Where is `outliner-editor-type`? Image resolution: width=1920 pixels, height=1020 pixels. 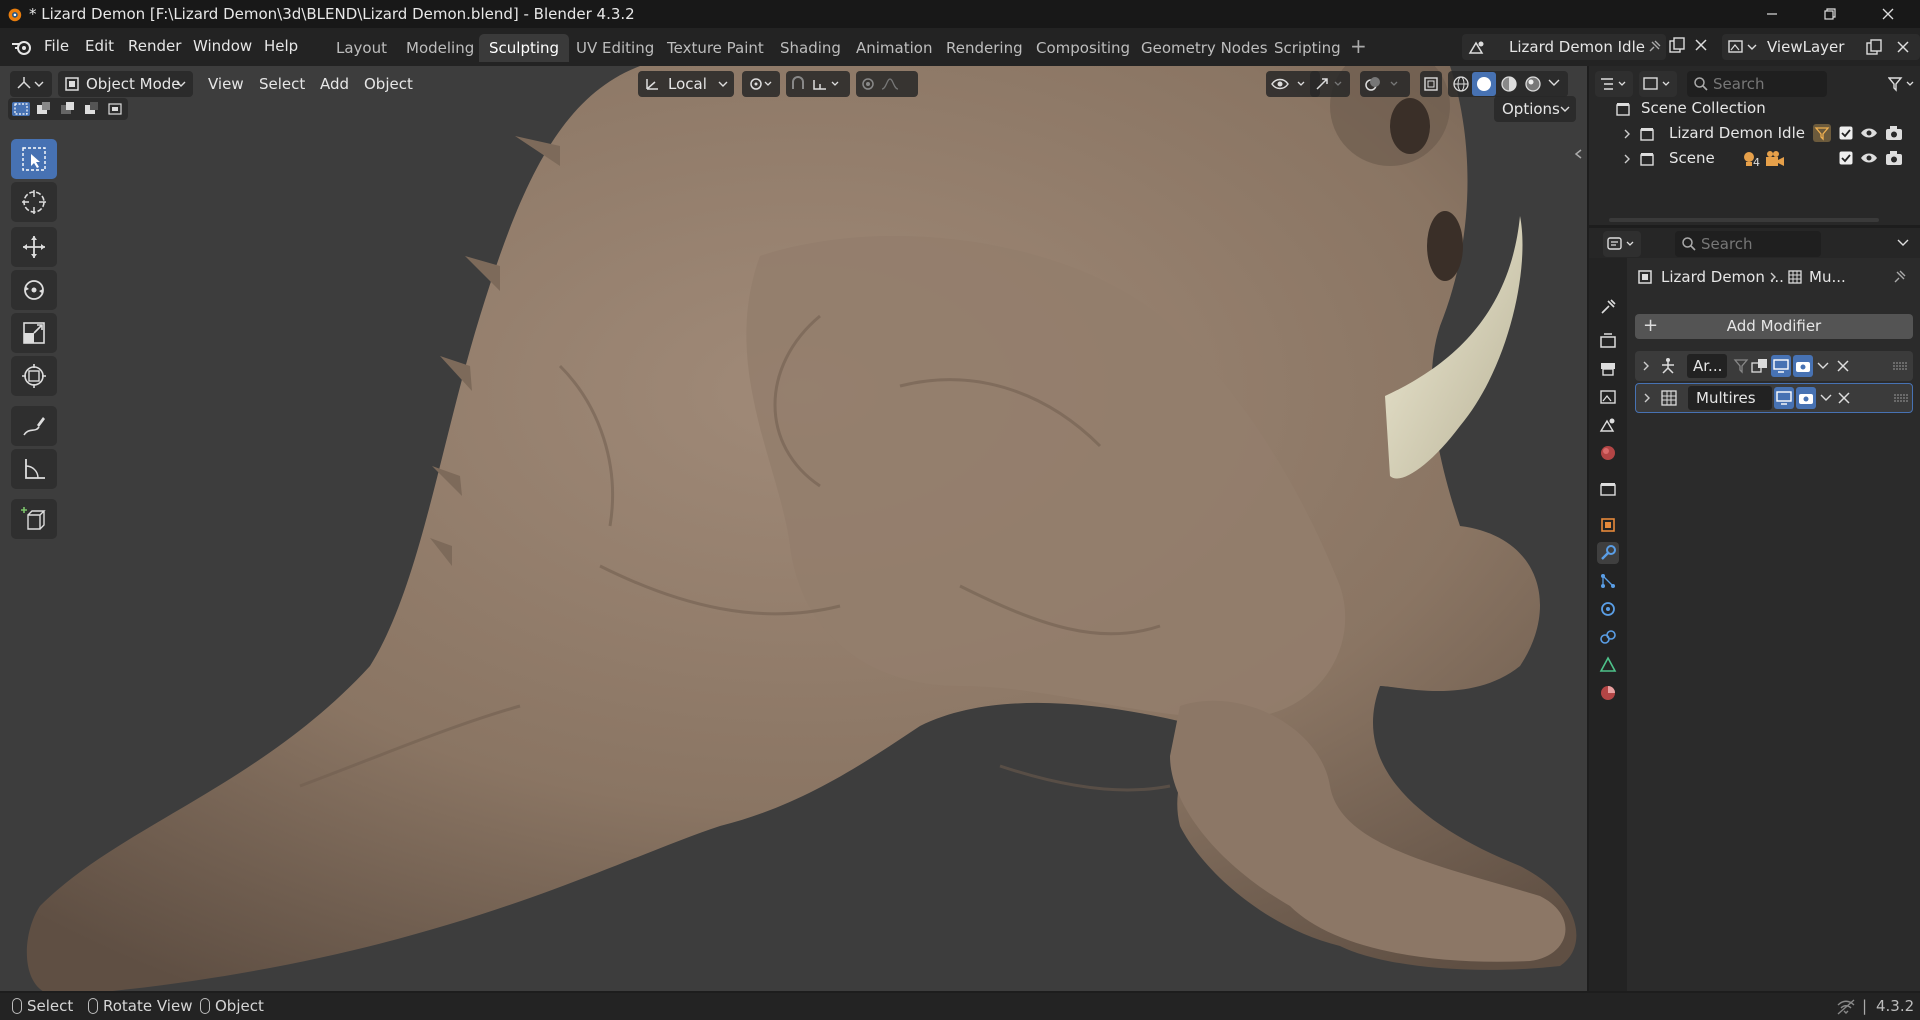 outliner-editor-type is located at coordinates (1614, 84).